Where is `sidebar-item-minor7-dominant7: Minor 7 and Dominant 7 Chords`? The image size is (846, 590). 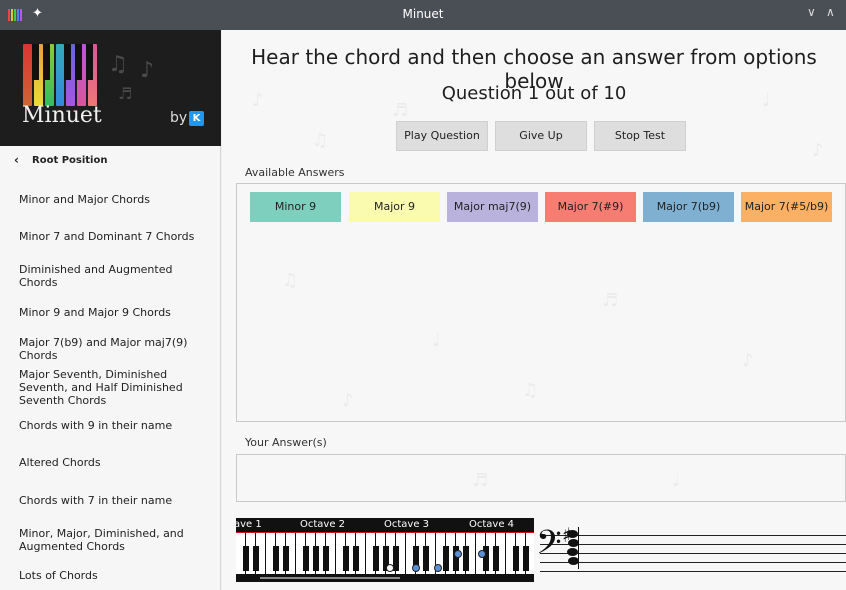 sidebar-item-minor7-dominant7: Minor 7 and Dominant 7 Chords is located at coordinates (110, 236).